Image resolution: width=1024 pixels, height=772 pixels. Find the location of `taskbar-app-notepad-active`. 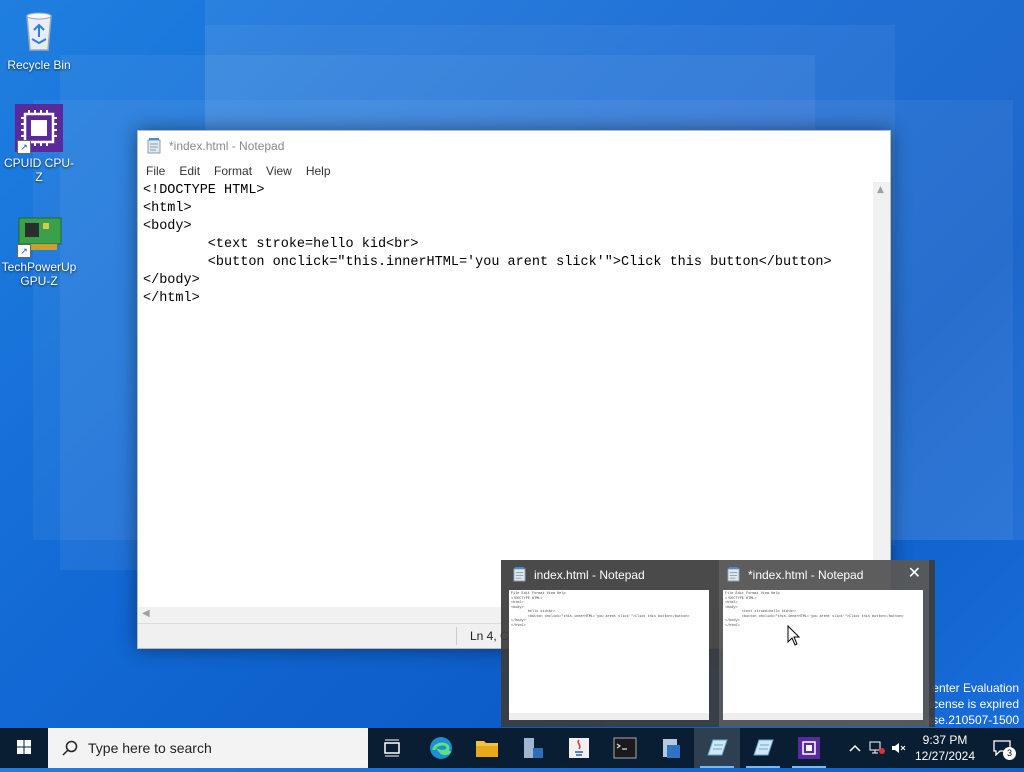

taskbar-app-notepad-active is located at coordinates (717, 748).